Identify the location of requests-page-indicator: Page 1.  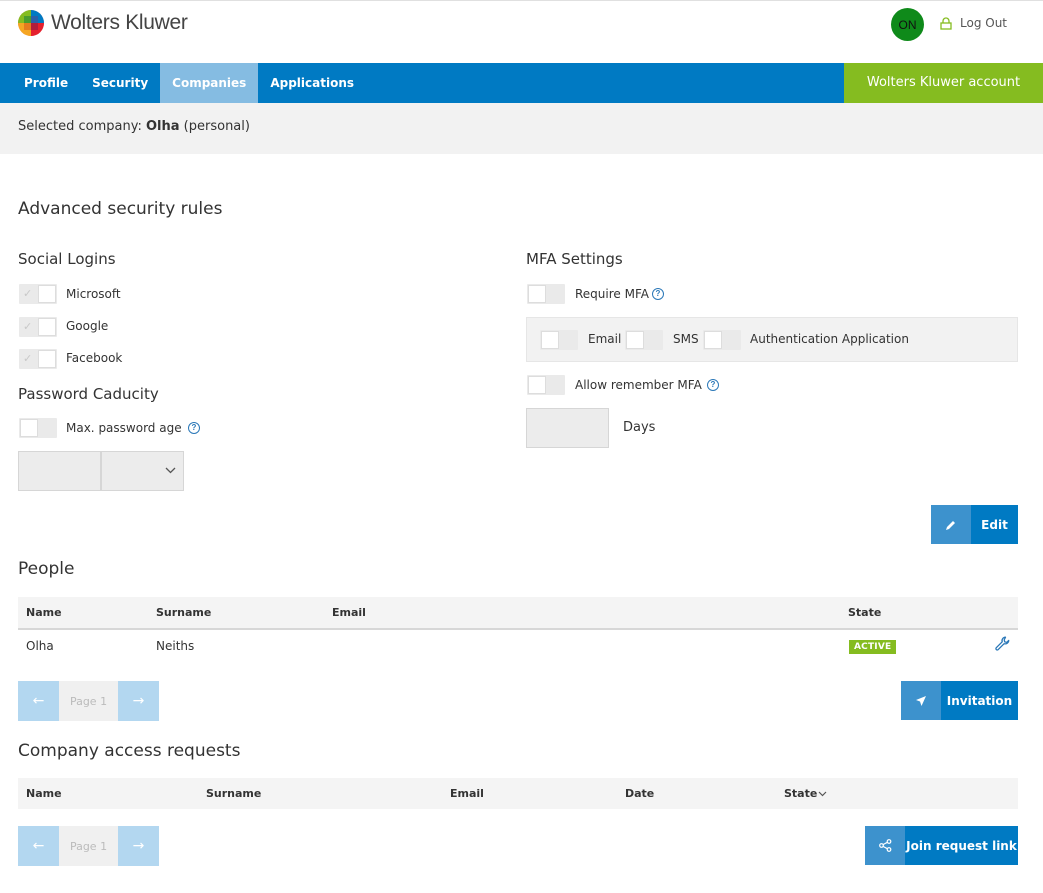
(88, 846).